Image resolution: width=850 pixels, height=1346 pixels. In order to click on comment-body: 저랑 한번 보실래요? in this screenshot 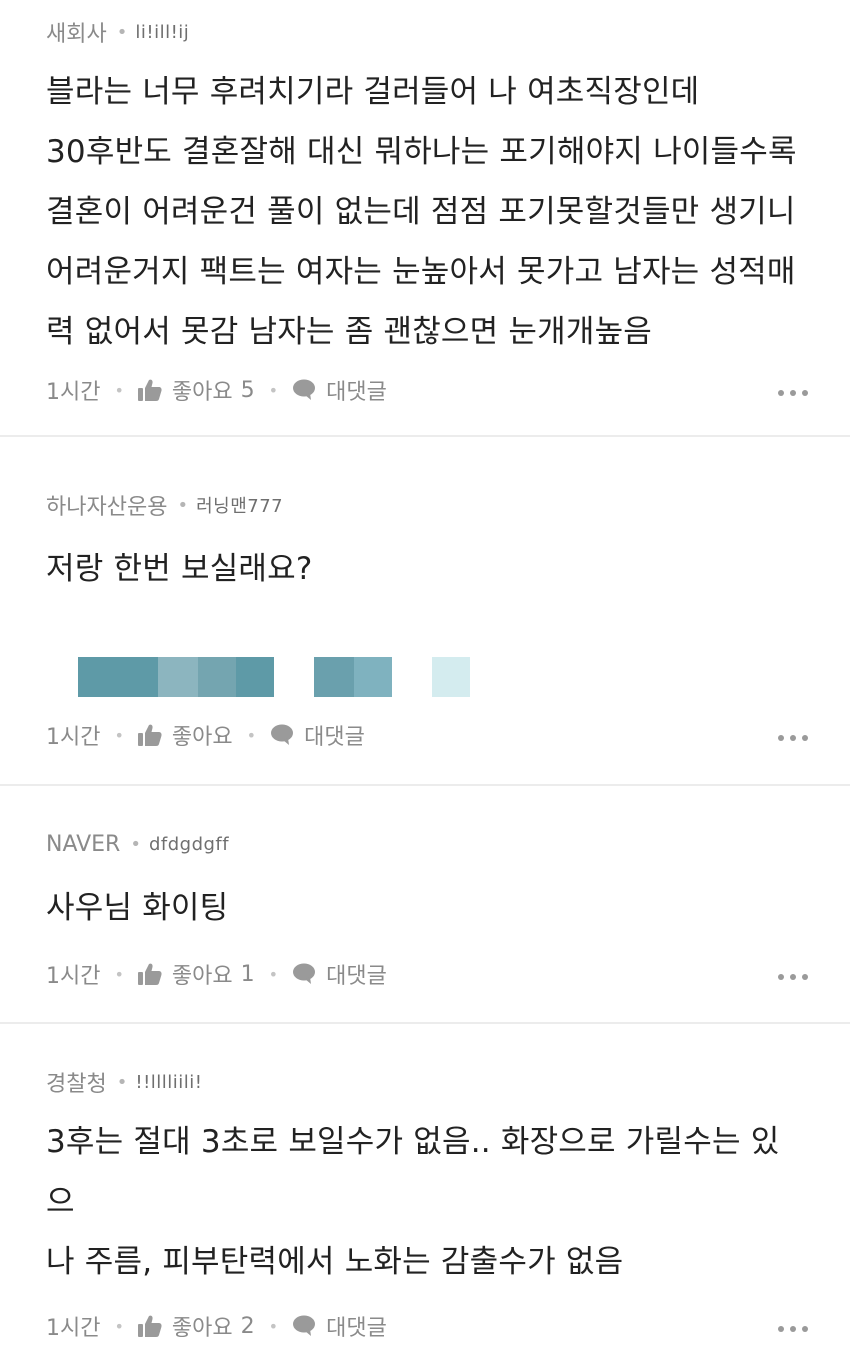, I will do `click(427, 569)`.